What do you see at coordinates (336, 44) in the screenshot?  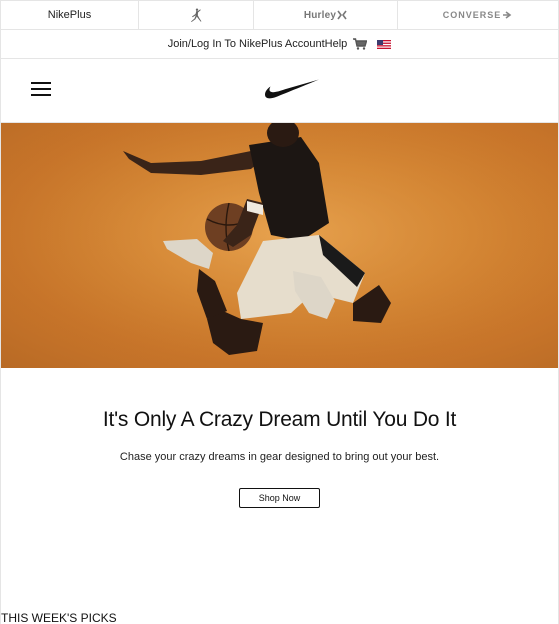 I see `help-link: Help` at bounding box center [336, 44].